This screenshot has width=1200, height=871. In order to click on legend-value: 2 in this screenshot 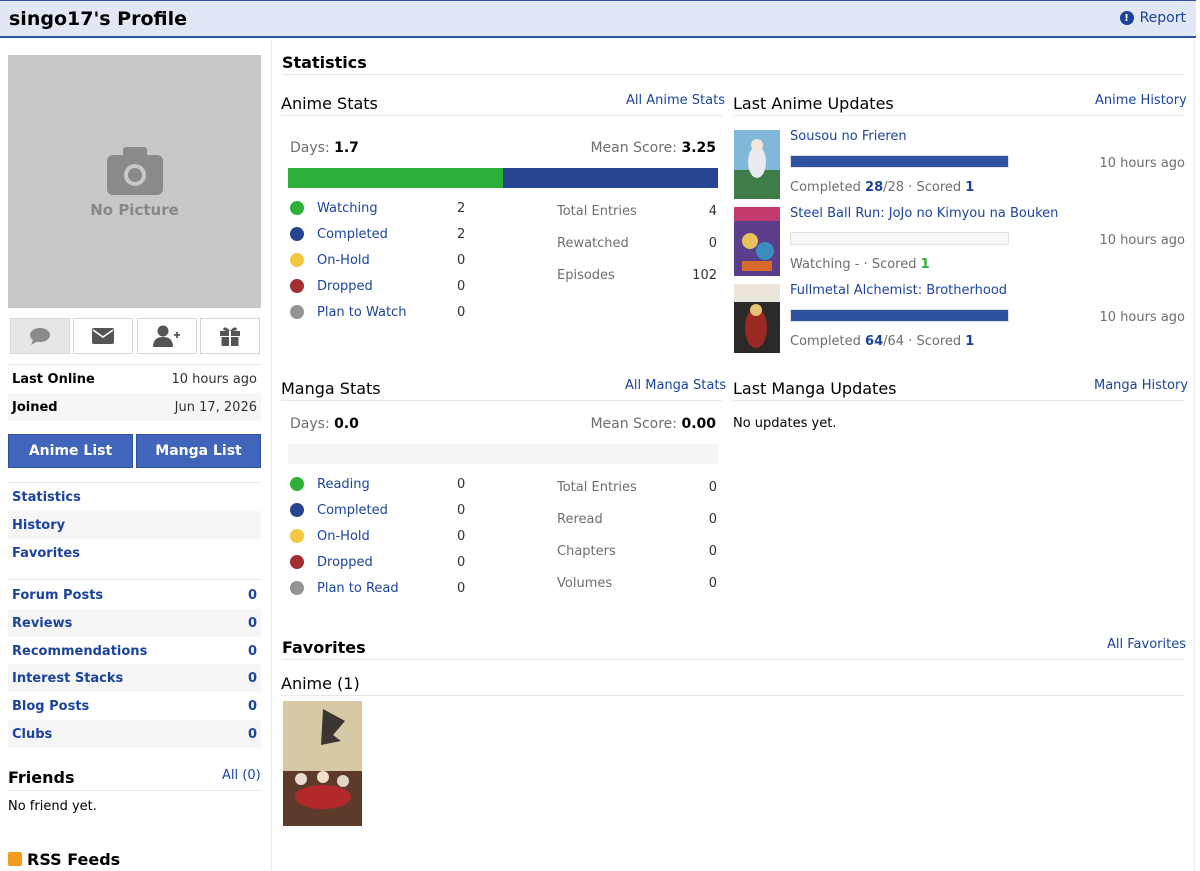, I will do `click(461, 208)`.